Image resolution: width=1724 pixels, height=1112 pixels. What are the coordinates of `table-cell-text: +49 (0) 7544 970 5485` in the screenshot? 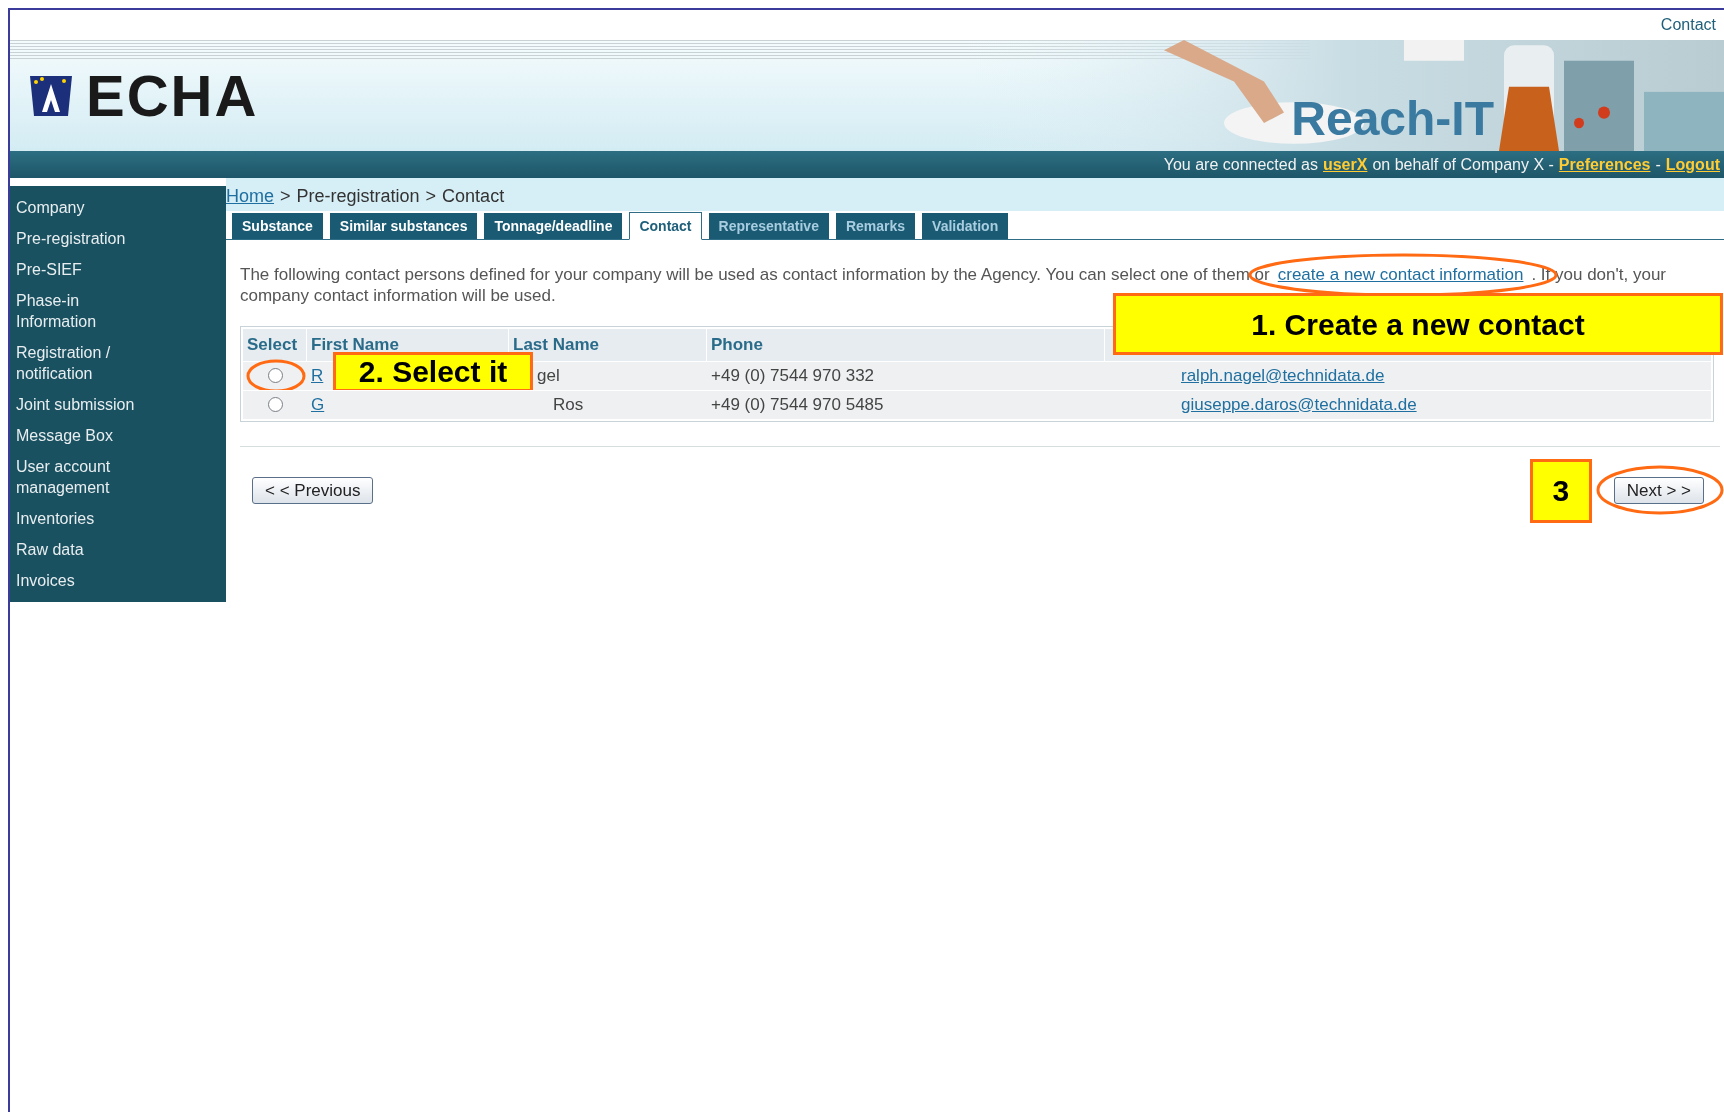 It's located at (797, 404).